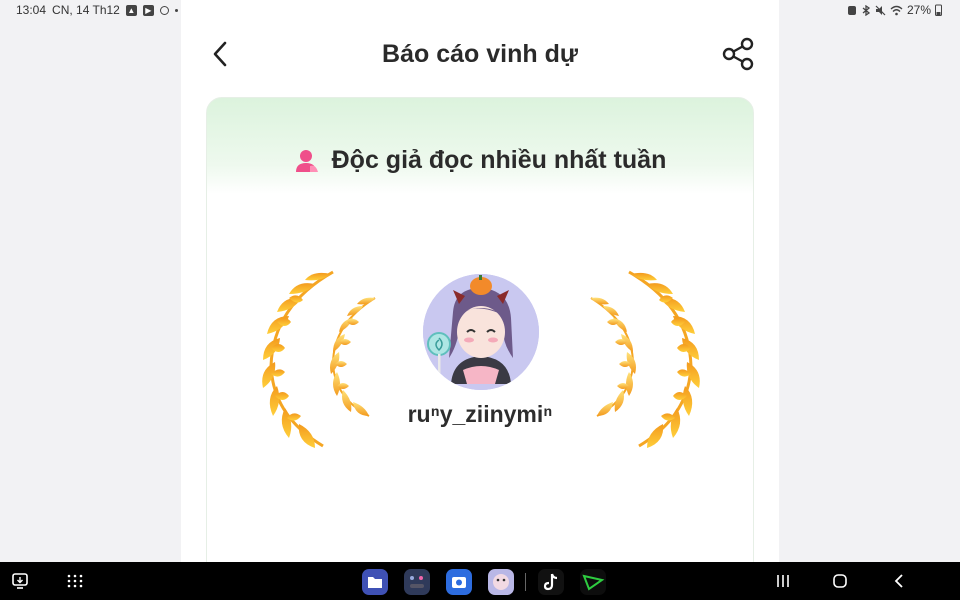  What do you see at coordinates (851, 10) in the screenshot?
I see `alarm-icon` at bounding box center [851, 10].